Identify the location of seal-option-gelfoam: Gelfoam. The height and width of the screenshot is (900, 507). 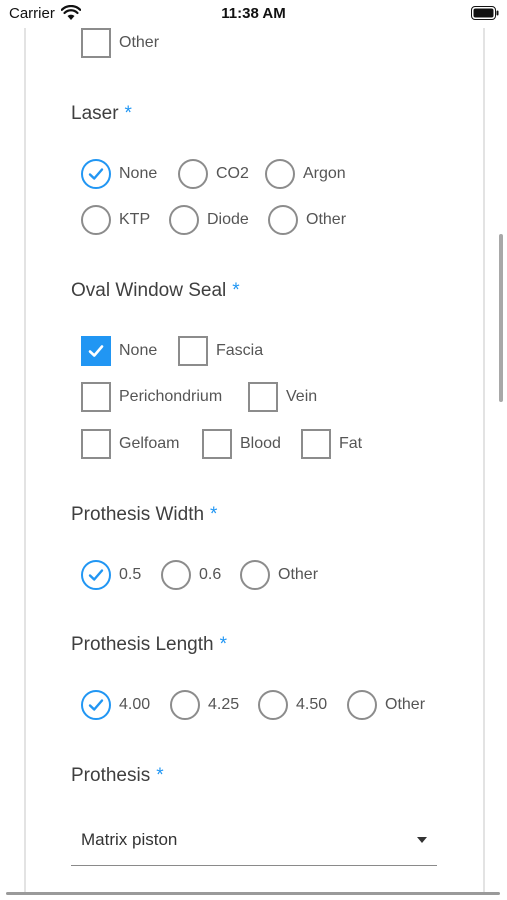
(130, 444).